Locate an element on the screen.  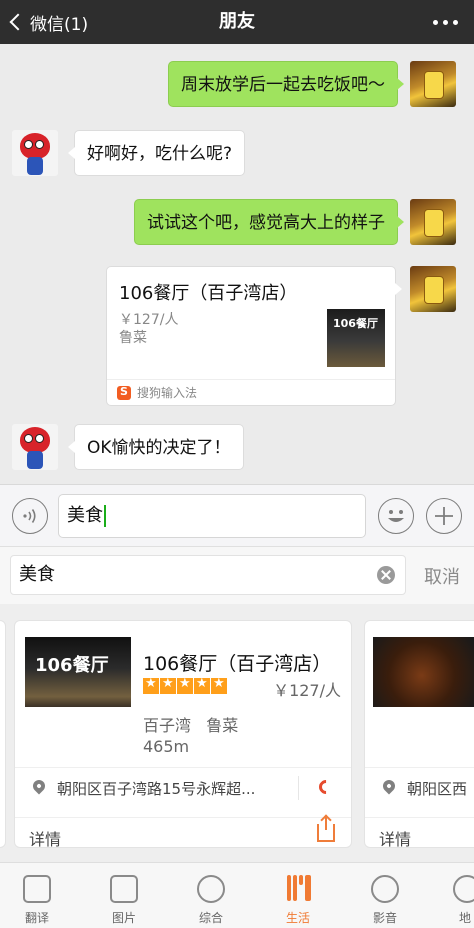
plus-icon is located at coordinates (444, 516).